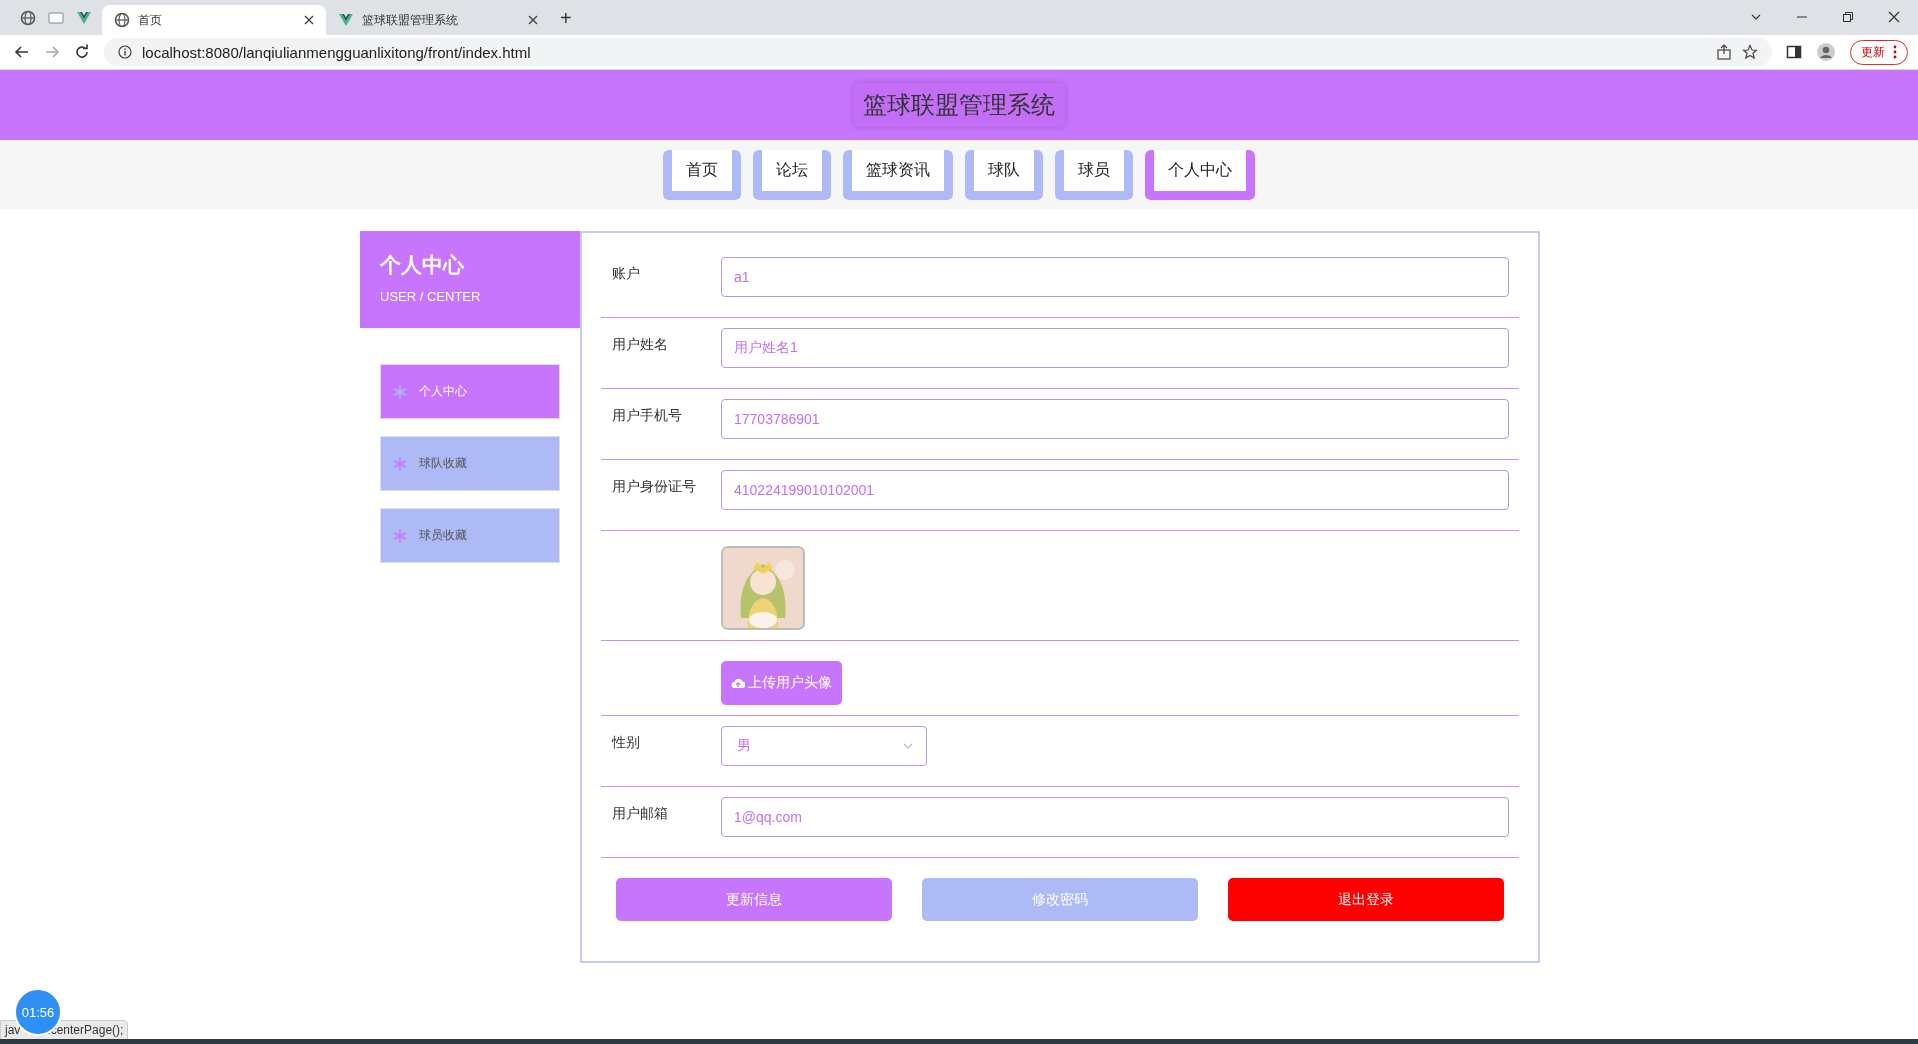 The width and height of the screenshot is (1918, 1044). What do you see at coordinates (214, 20) in the screenshot?
I see `browser-tab: 首页` at bounding box center [214, 20].